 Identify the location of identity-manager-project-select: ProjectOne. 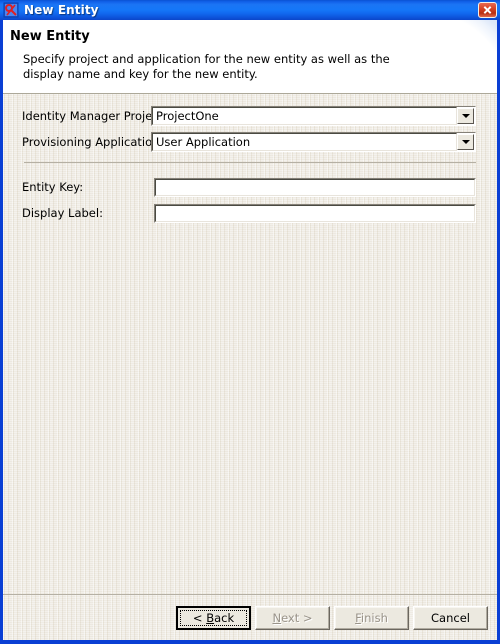
(313, 116).